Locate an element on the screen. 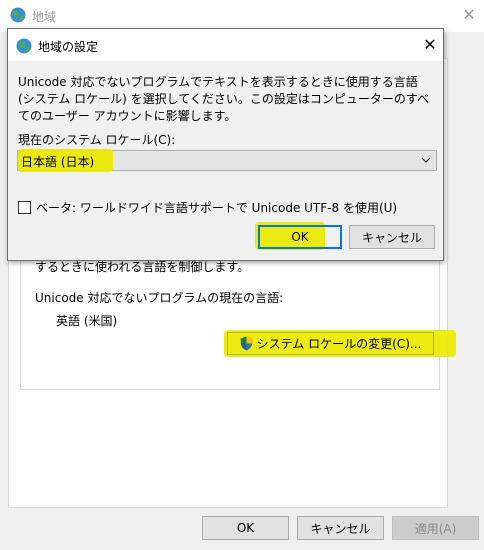 The width and height of the screenshot is (484, 550). background-window-title: 地域 is located at coordinates (44, 17).